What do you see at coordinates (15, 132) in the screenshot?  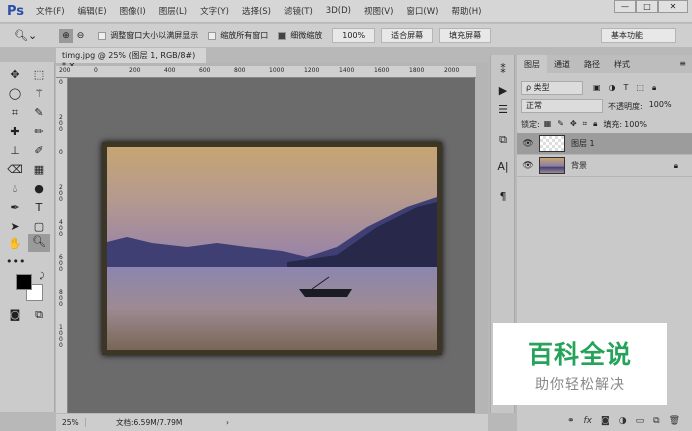 I see `healing-brush-icon: ✚` at bounding box center [15, 132].